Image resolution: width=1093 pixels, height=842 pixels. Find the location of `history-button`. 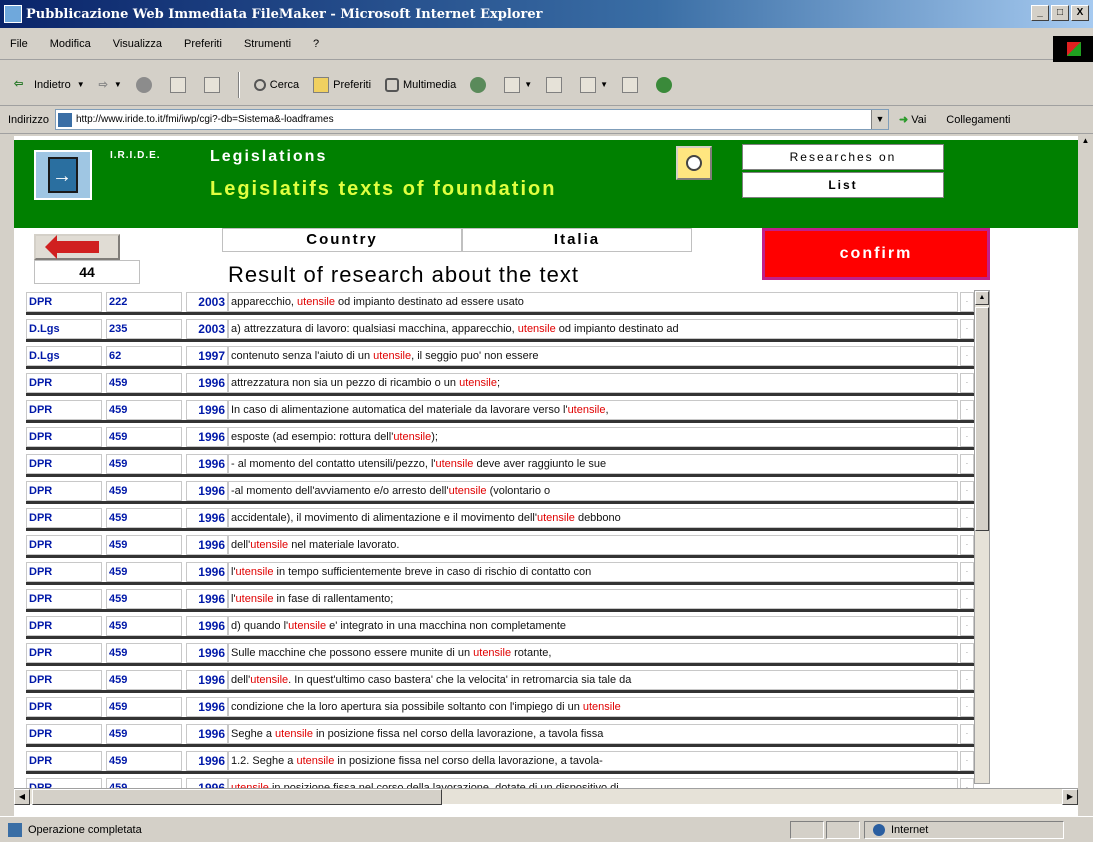

history-button is located at coordinates (480, 84).